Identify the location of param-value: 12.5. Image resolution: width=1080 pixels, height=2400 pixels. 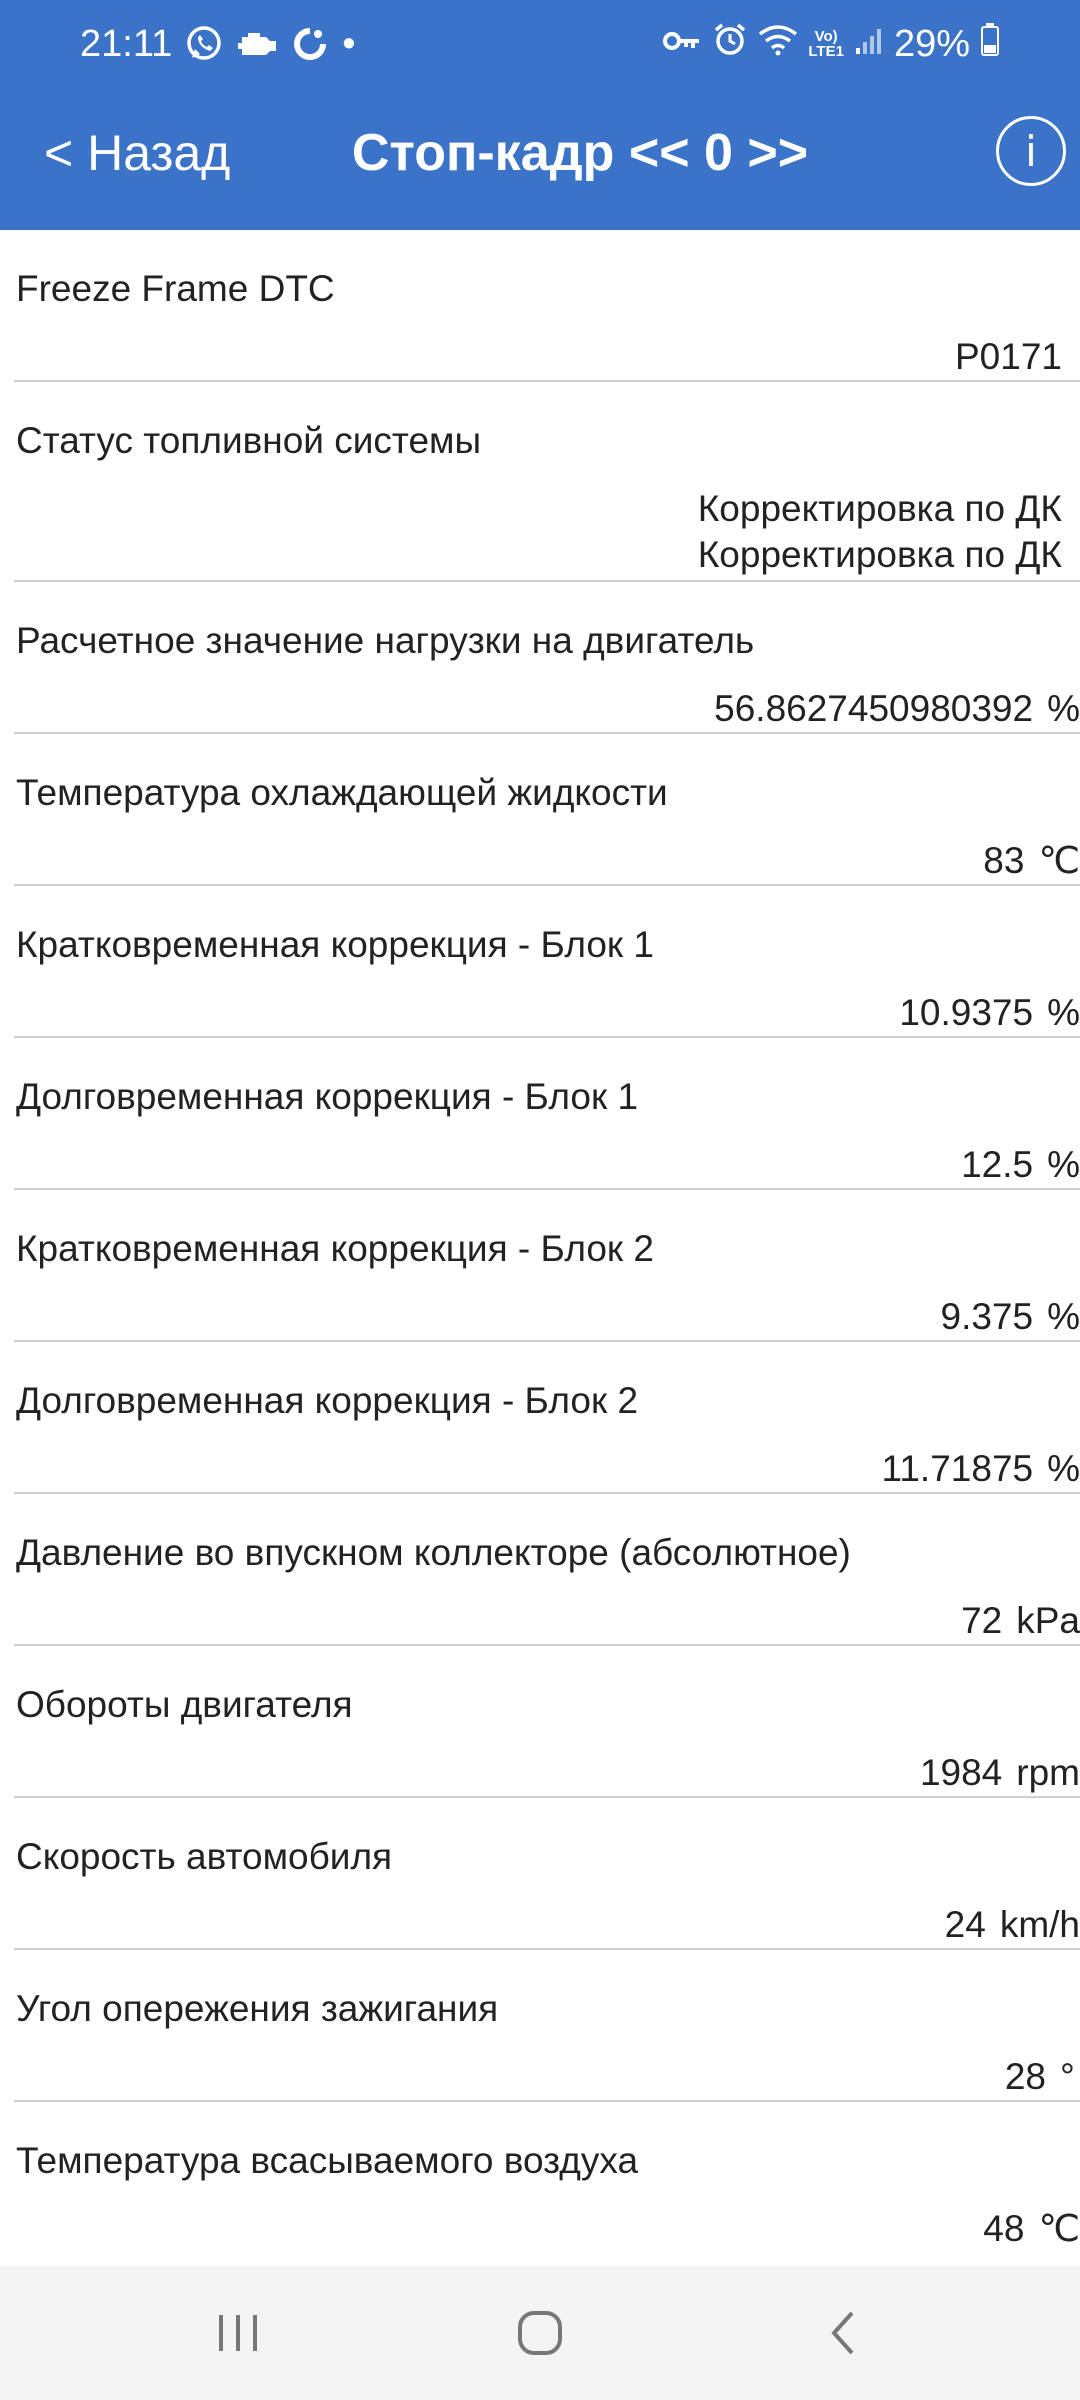
(997, 1164).